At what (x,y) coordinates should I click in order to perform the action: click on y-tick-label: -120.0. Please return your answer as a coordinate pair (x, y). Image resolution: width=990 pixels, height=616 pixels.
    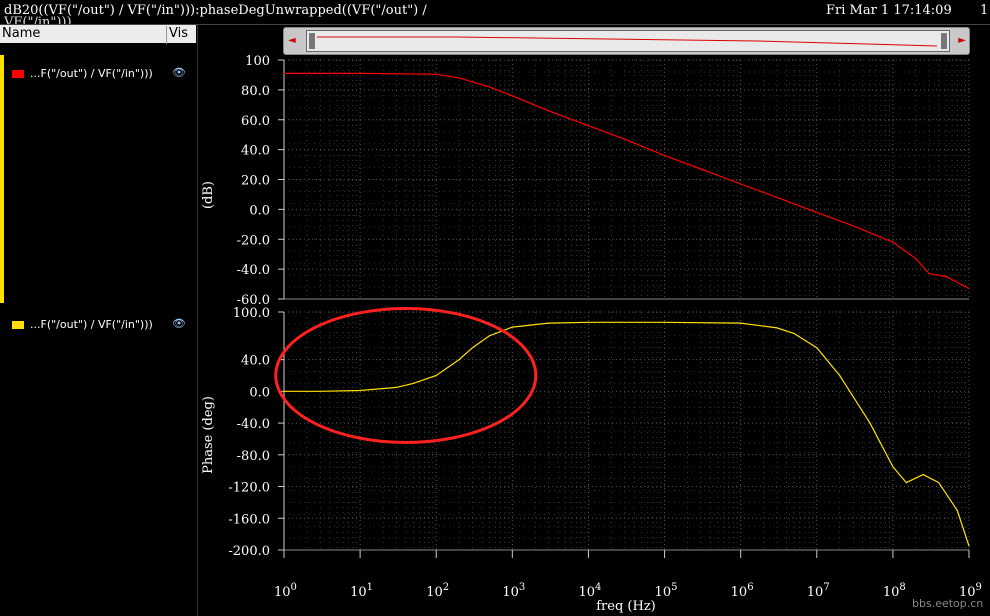
    Looking at the image, I should click on (249, 488).